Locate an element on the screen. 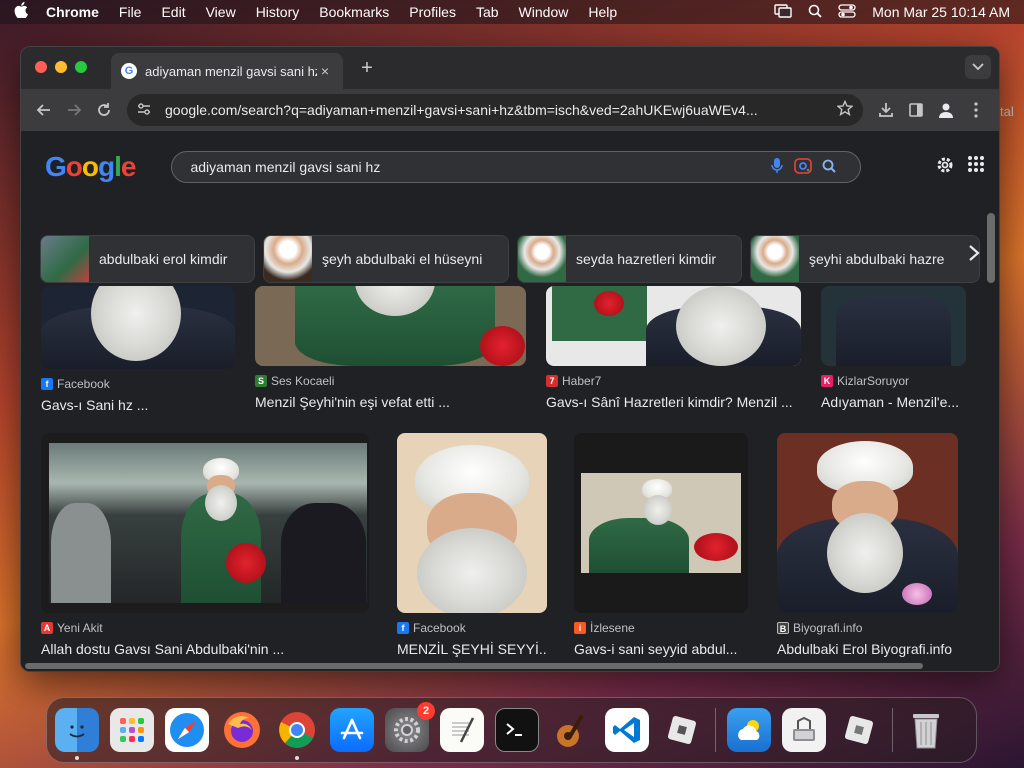  tab-active: G adiyaman menzil gavsi sani hz × is located at coordinates (227, 71).